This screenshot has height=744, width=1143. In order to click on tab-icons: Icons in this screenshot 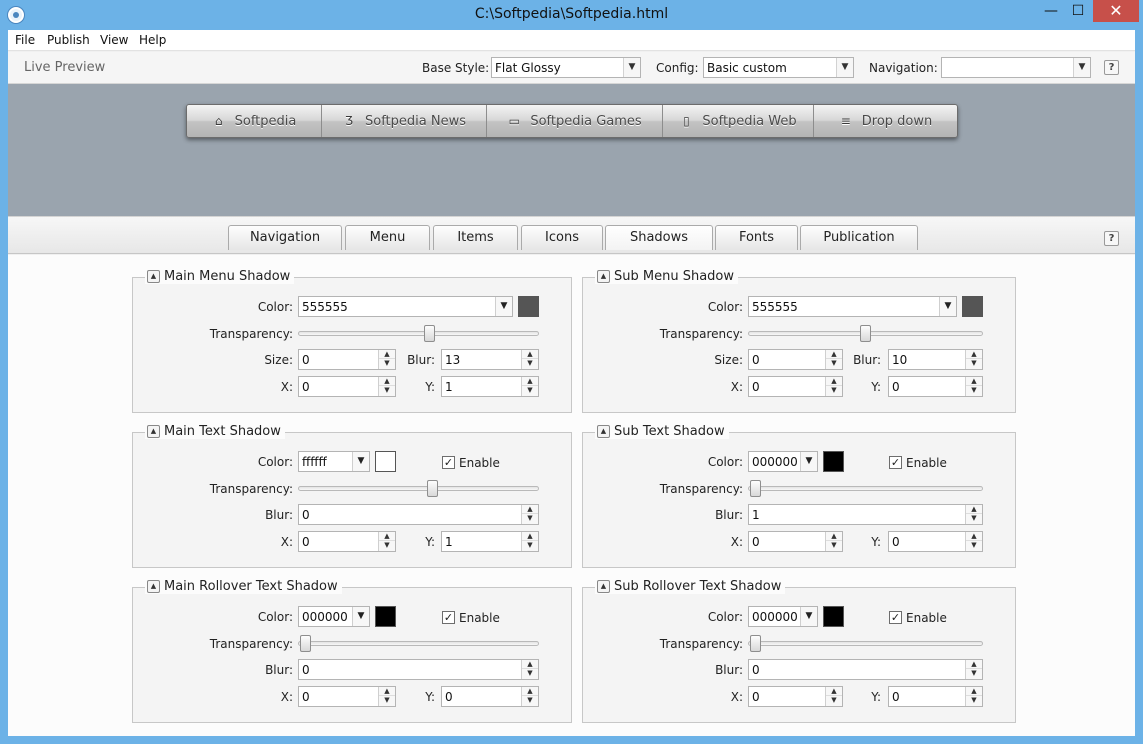, I will do `click(562, 237)`.